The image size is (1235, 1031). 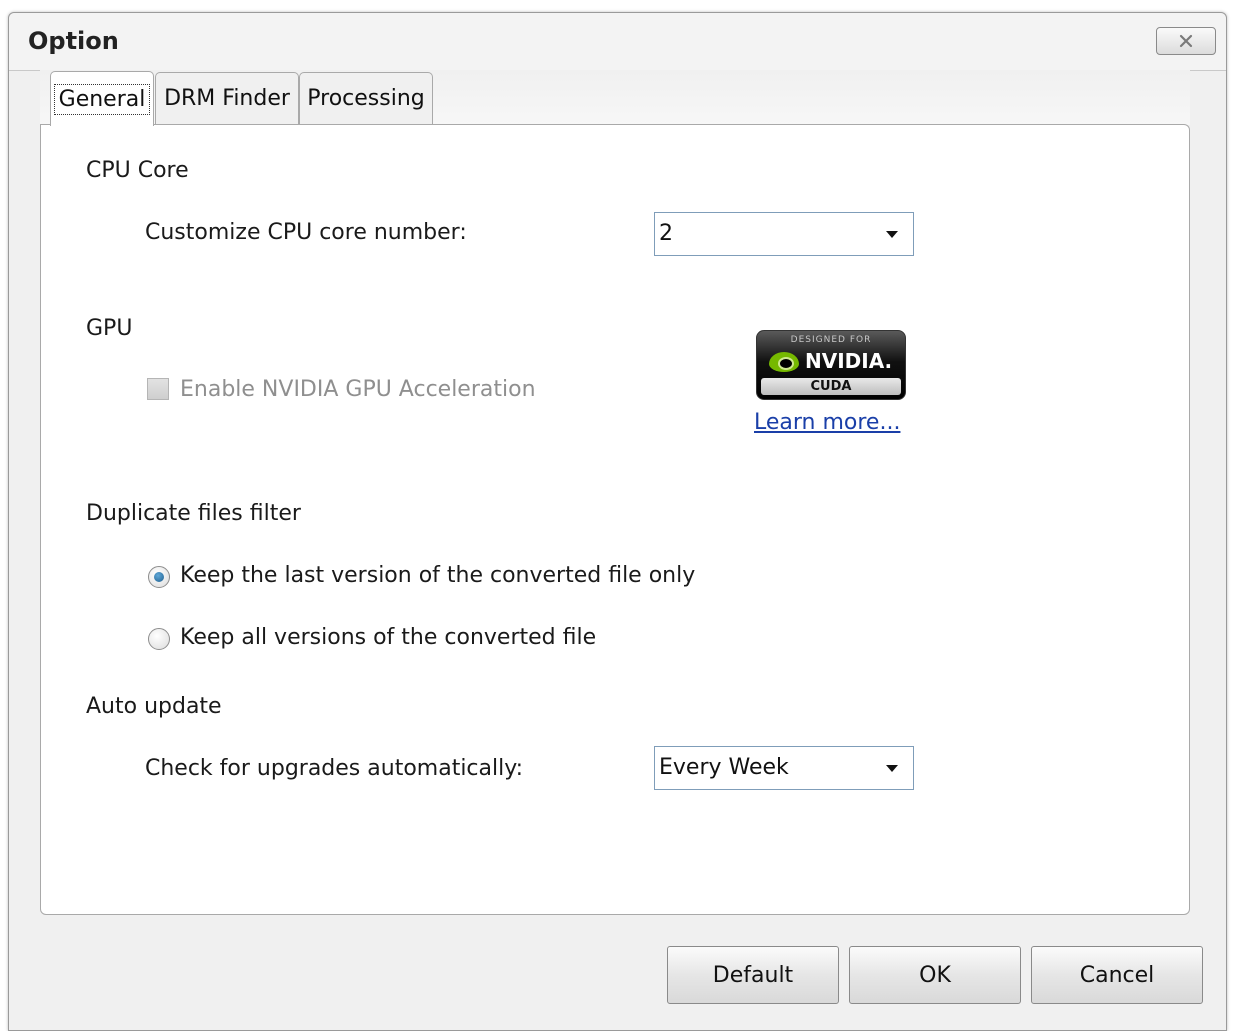 What do you see at coordinates (388, 637) in the screenshot?
I see `keep-all-versions-label: Keep all versions of the converted file` at bounding box center [388, 637].